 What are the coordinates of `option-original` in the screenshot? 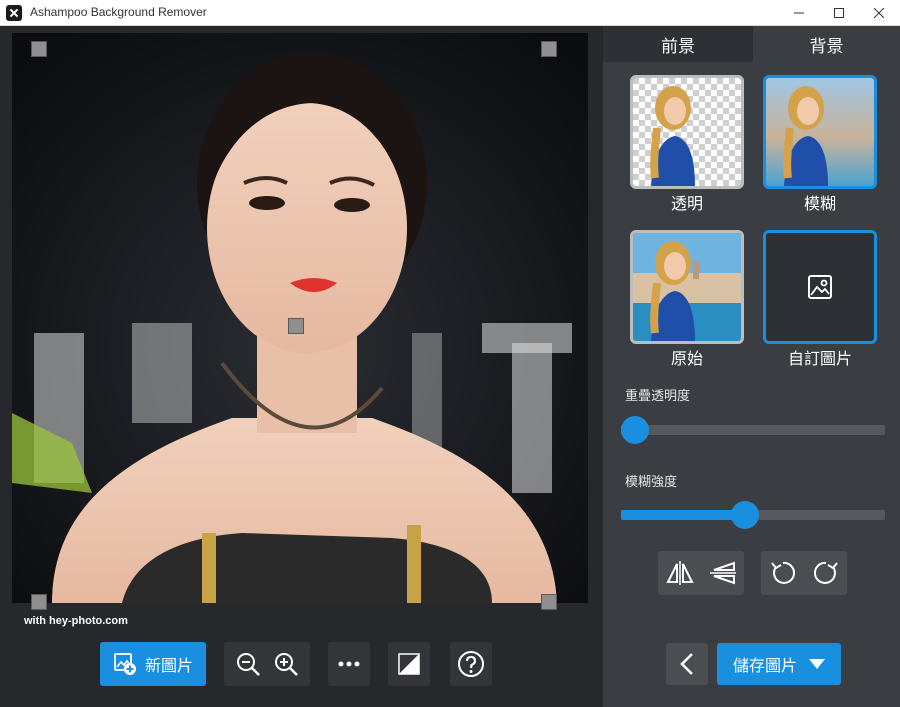 It's located at (687, 287).